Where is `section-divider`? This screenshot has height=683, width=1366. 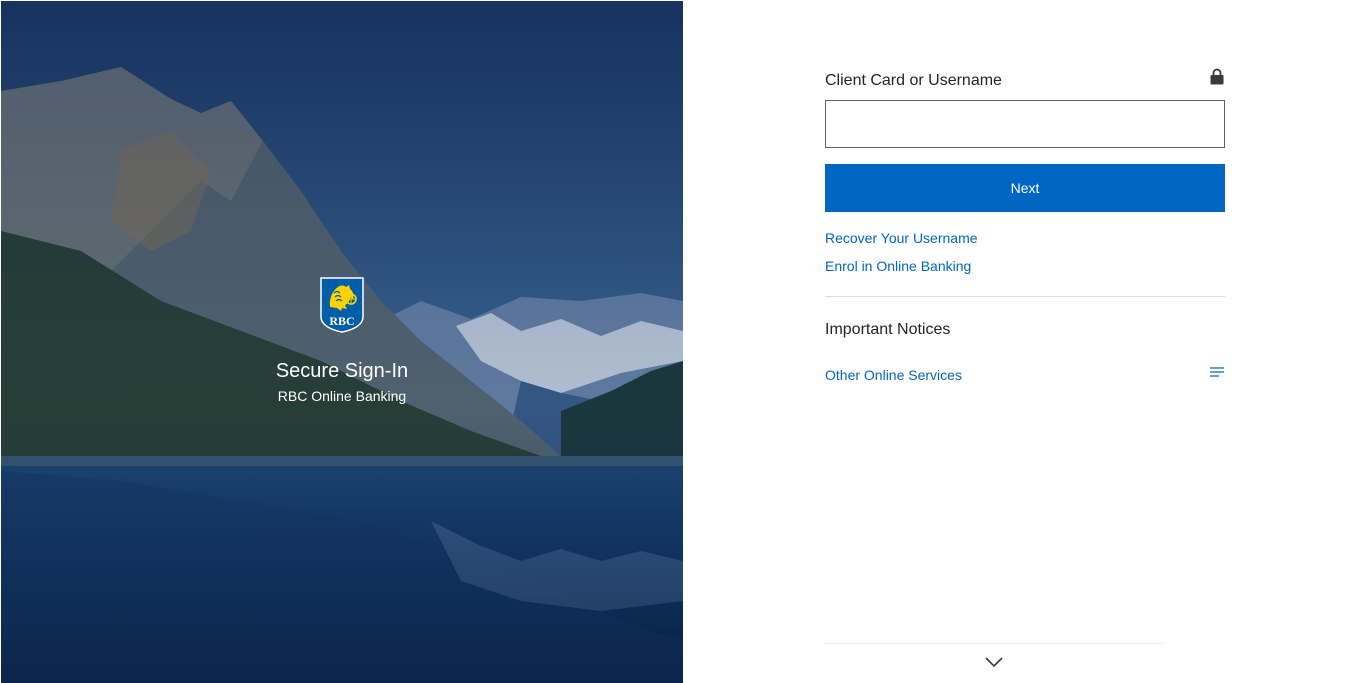
section-divider is located at coordinates (1025, 296).